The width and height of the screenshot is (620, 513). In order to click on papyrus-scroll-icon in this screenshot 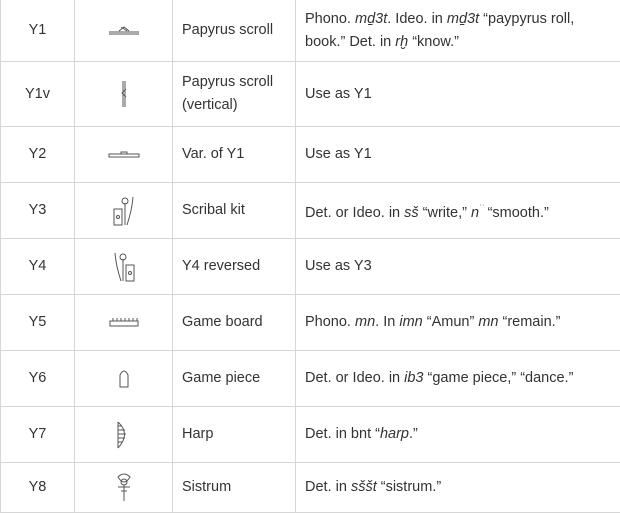, I will do `click(124, 30)`.